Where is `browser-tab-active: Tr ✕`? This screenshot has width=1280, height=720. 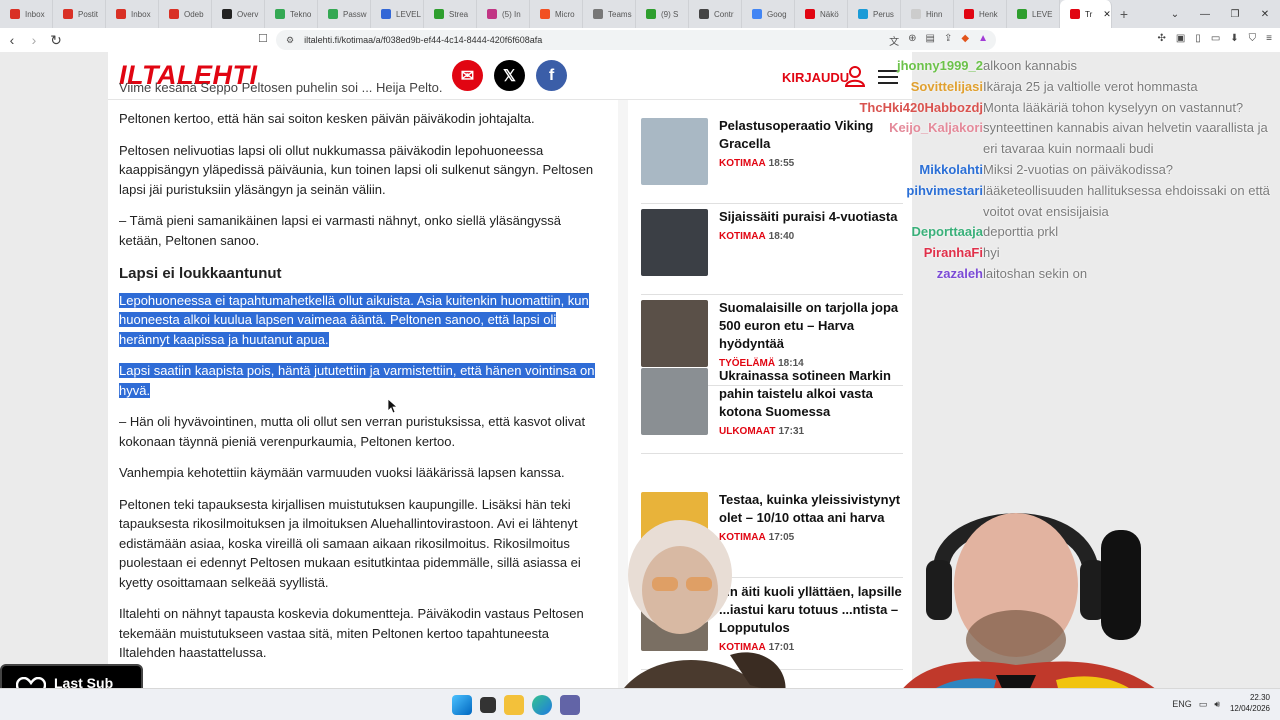
browser-tab-active: Tr ✕ is located at coordinates (1086, 14).